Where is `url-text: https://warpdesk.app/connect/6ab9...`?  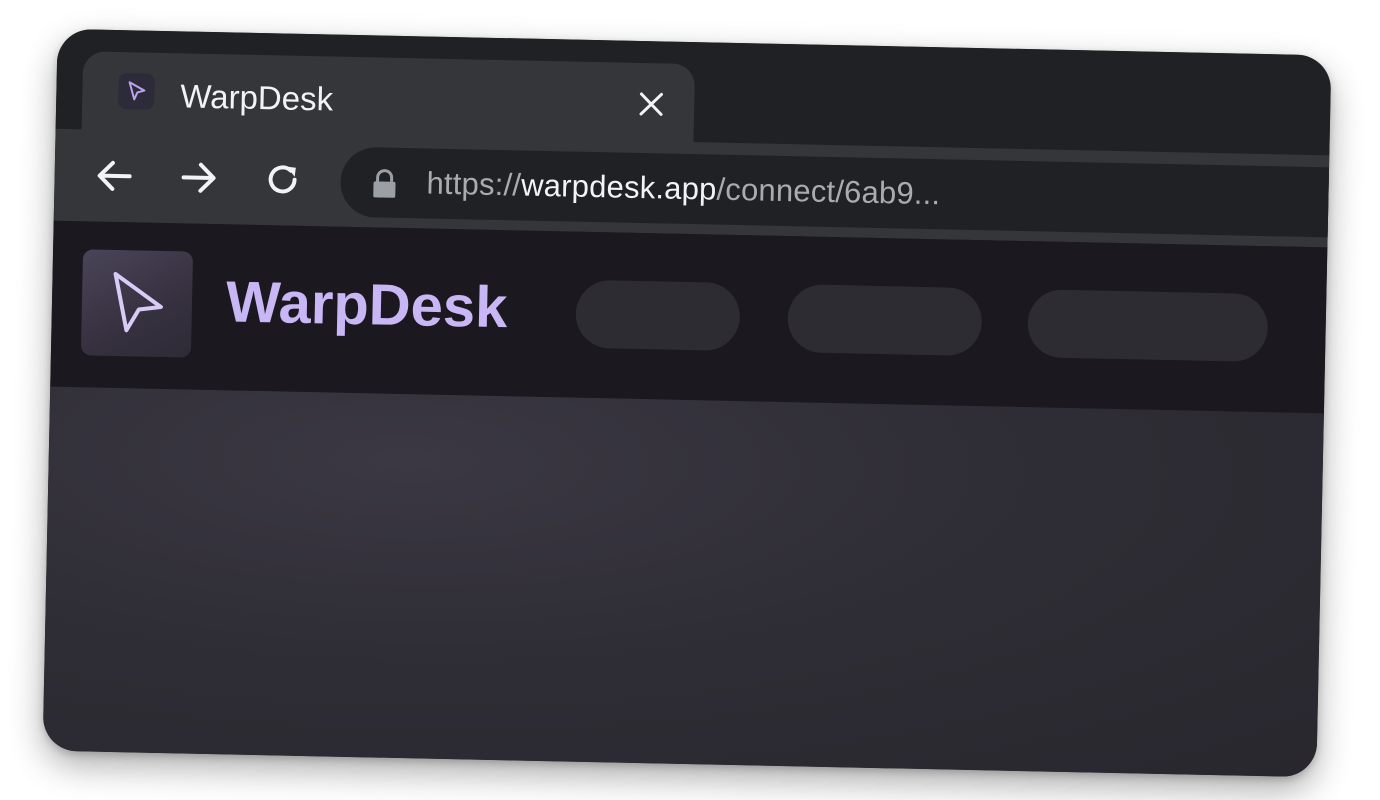 url-text: https://warpdesk.app/connect/6ab9... is located at coordinates (683, 189).